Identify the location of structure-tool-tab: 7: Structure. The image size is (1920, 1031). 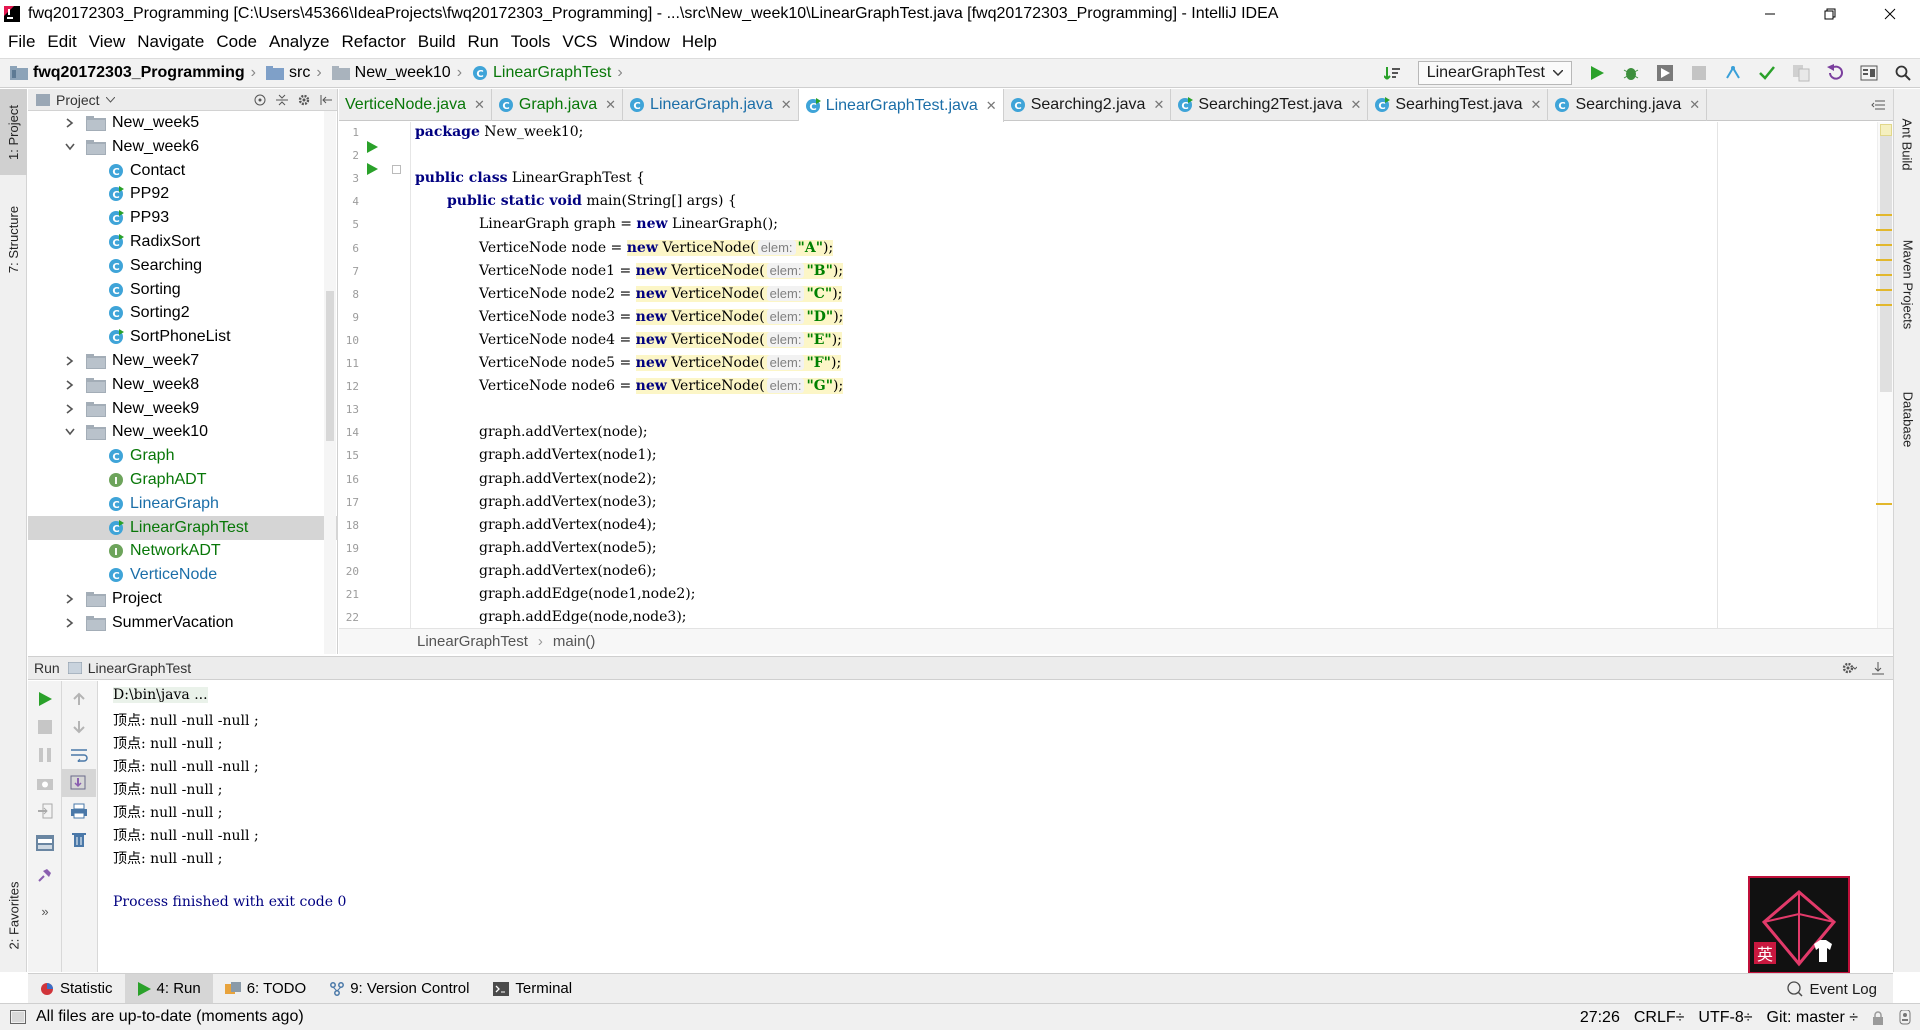
(13, 239).